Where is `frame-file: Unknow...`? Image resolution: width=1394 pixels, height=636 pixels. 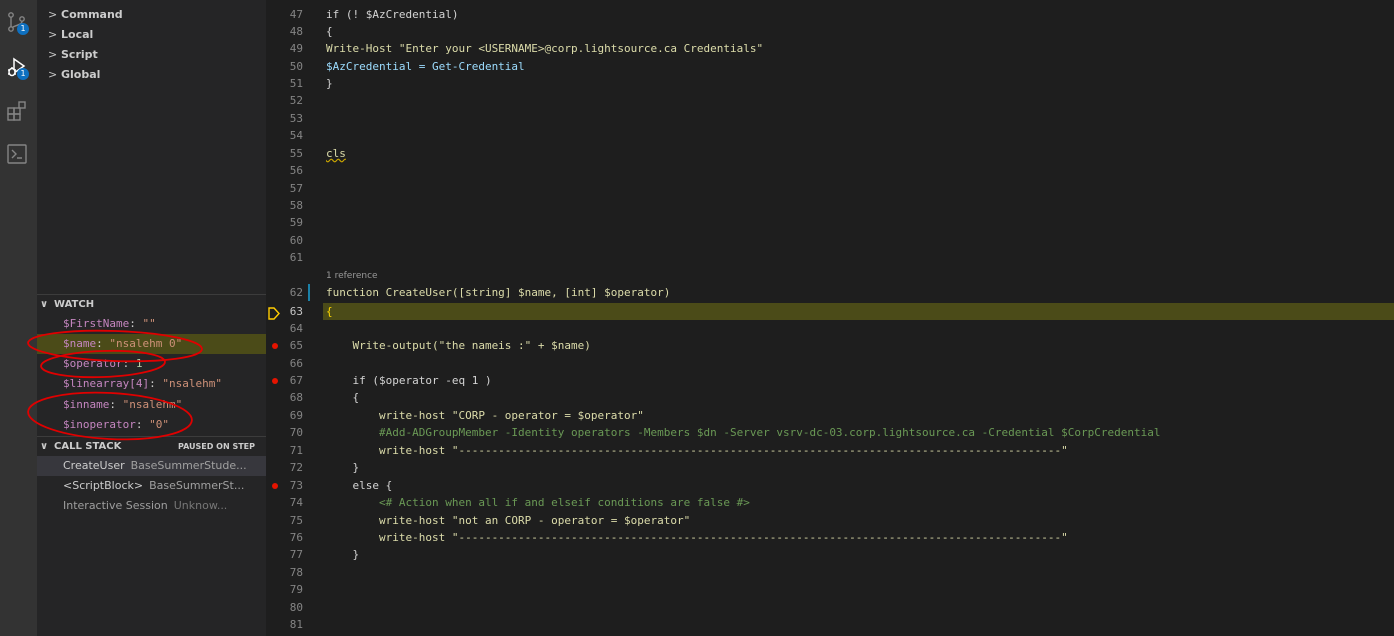
frame-file: Unknow... is located at coordinates (200, 505).